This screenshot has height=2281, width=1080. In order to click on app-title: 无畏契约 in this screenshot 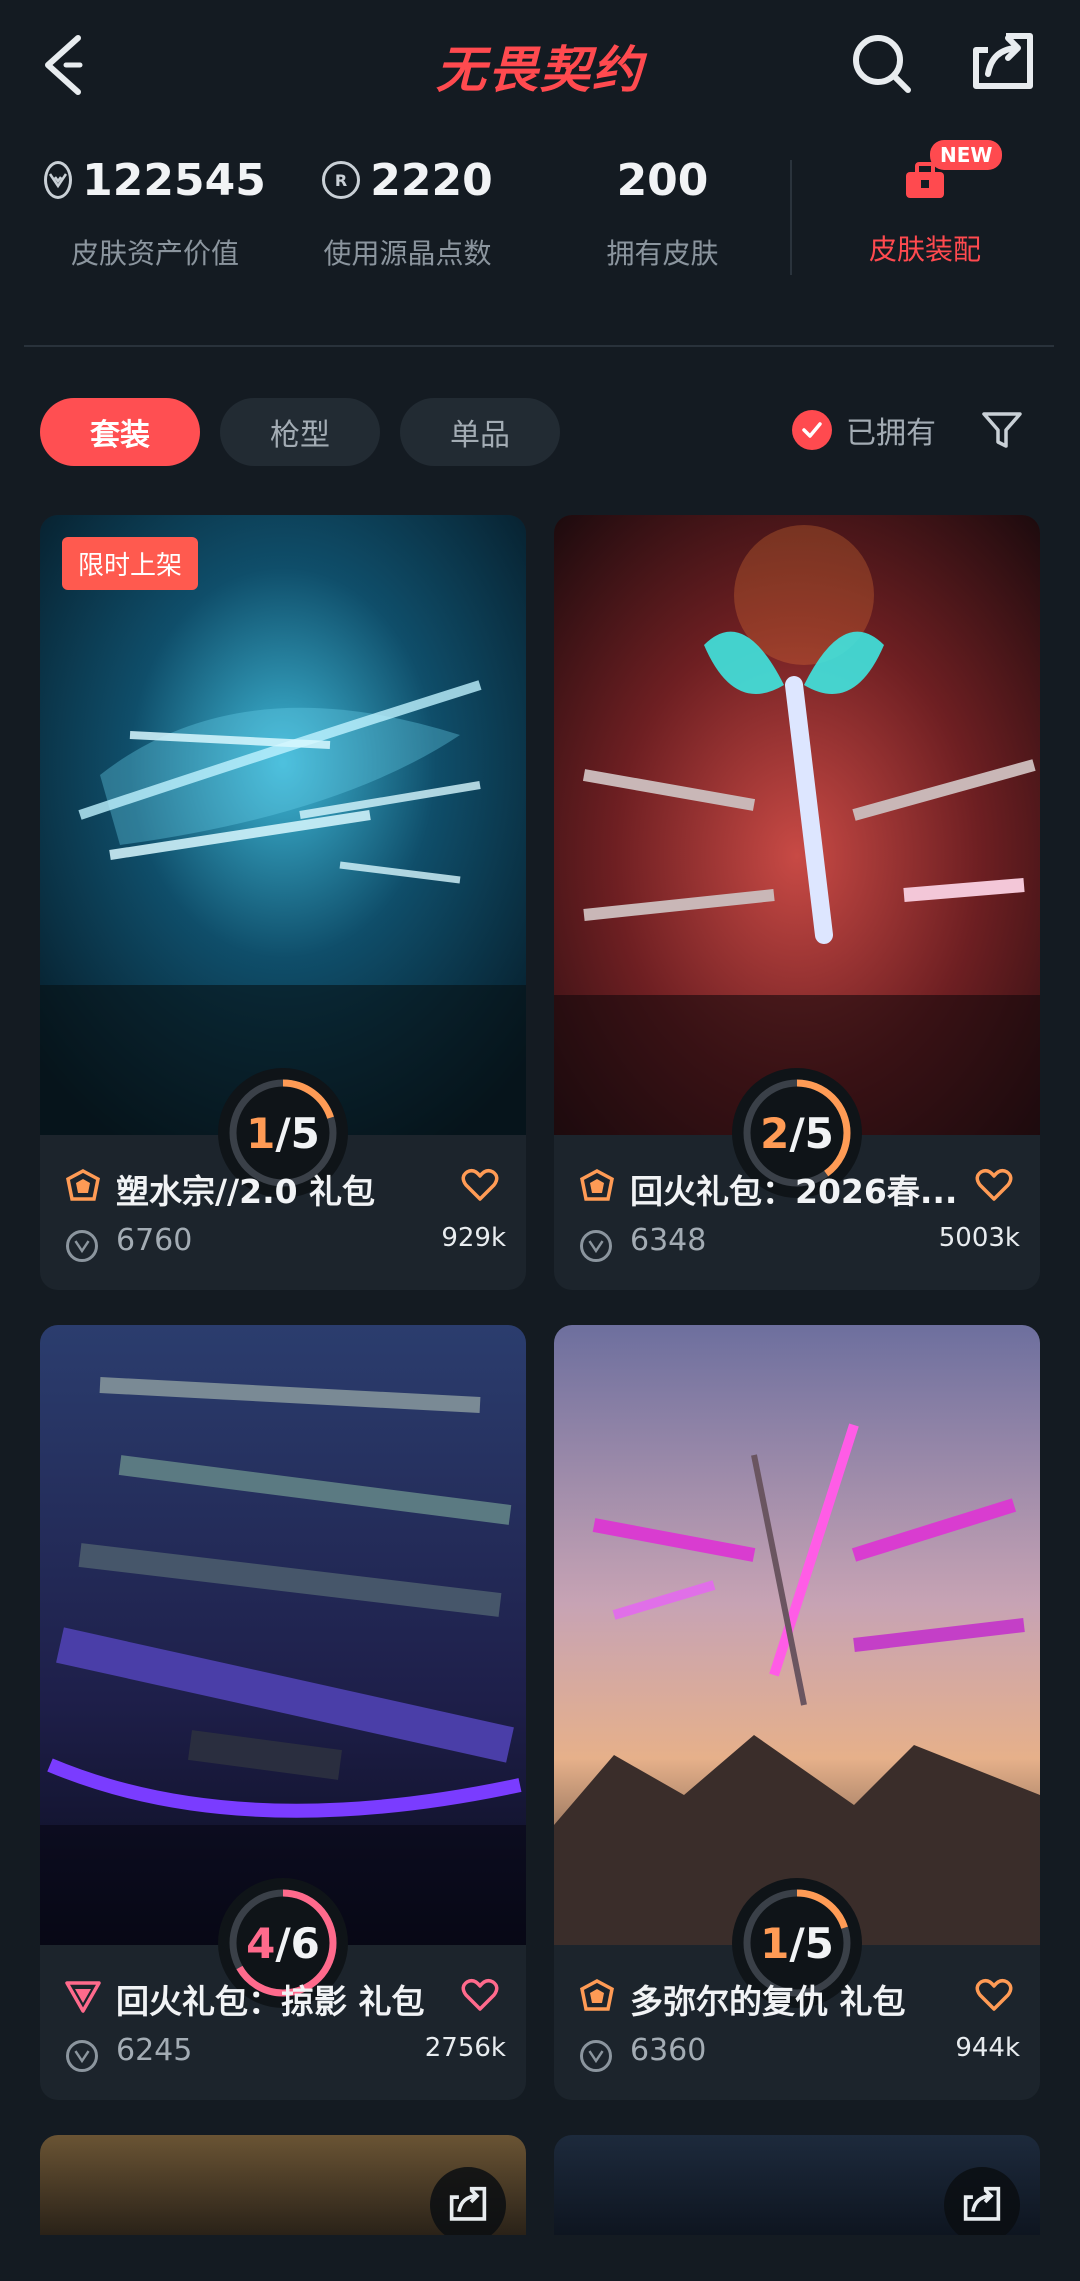, I will do `click(540, 70)`.